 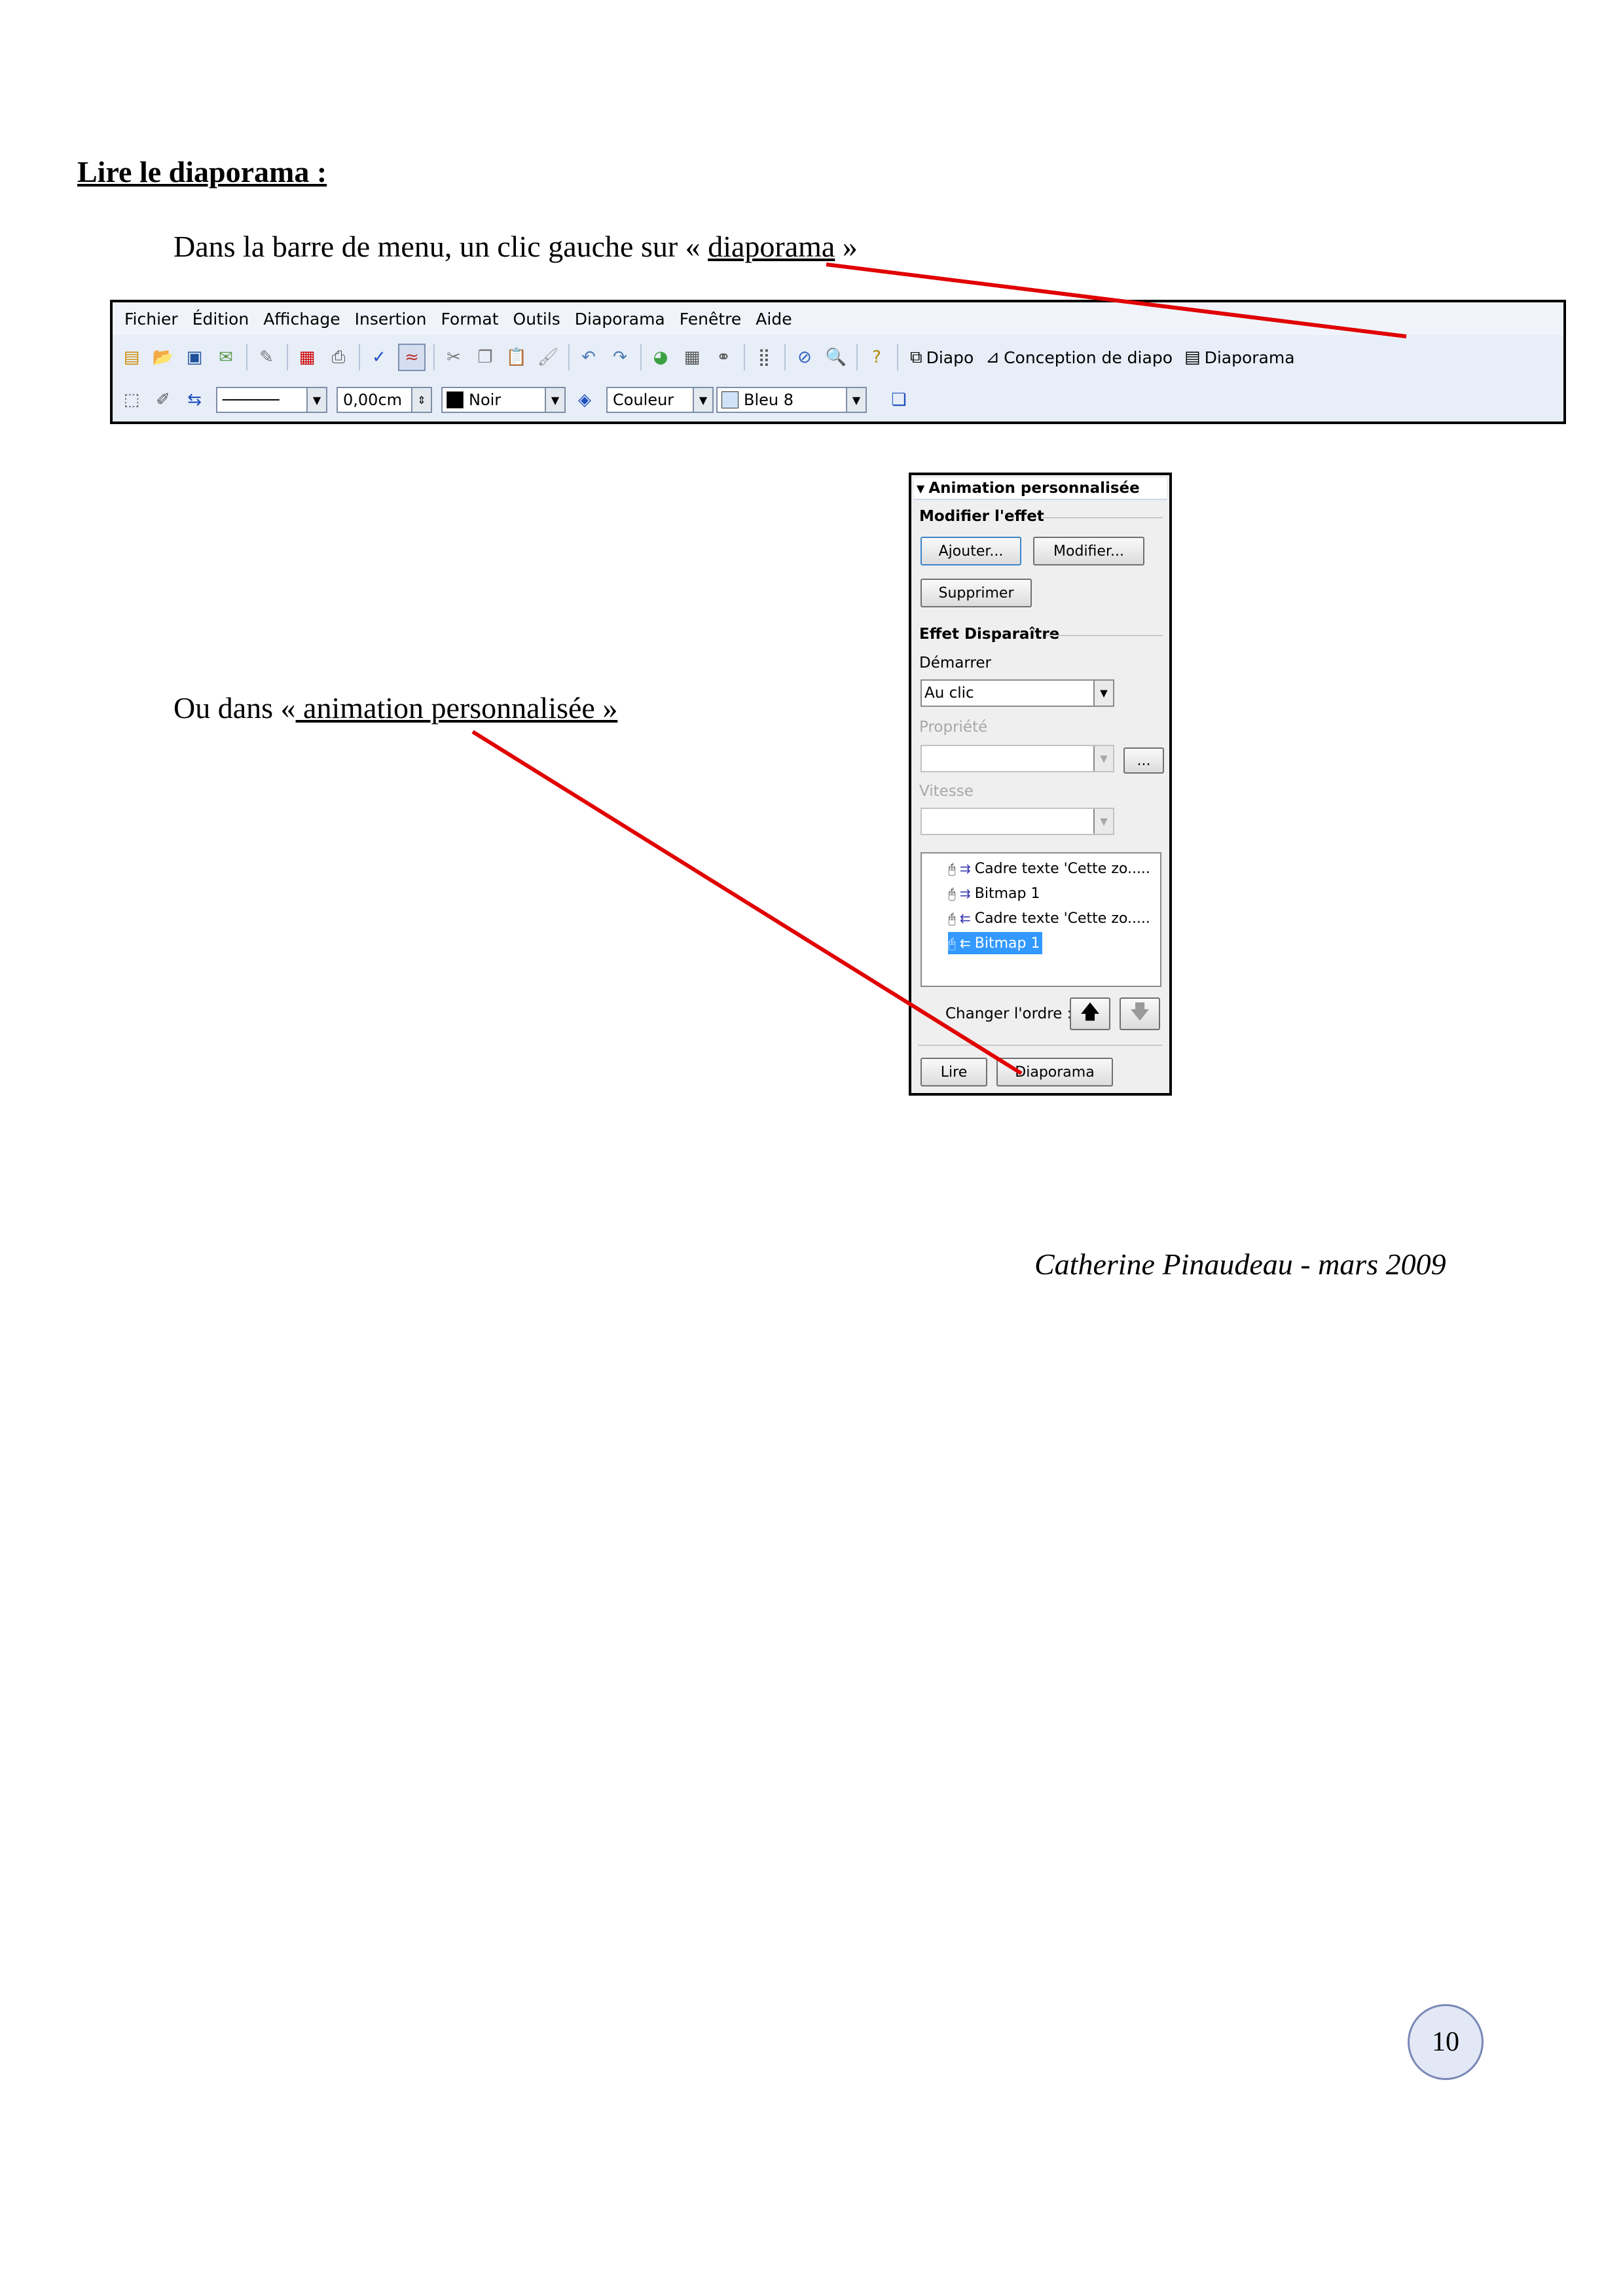 I want to click on author-date: Catherine Pinaudeau - mars 2009, so click(x=1240, y=1264).